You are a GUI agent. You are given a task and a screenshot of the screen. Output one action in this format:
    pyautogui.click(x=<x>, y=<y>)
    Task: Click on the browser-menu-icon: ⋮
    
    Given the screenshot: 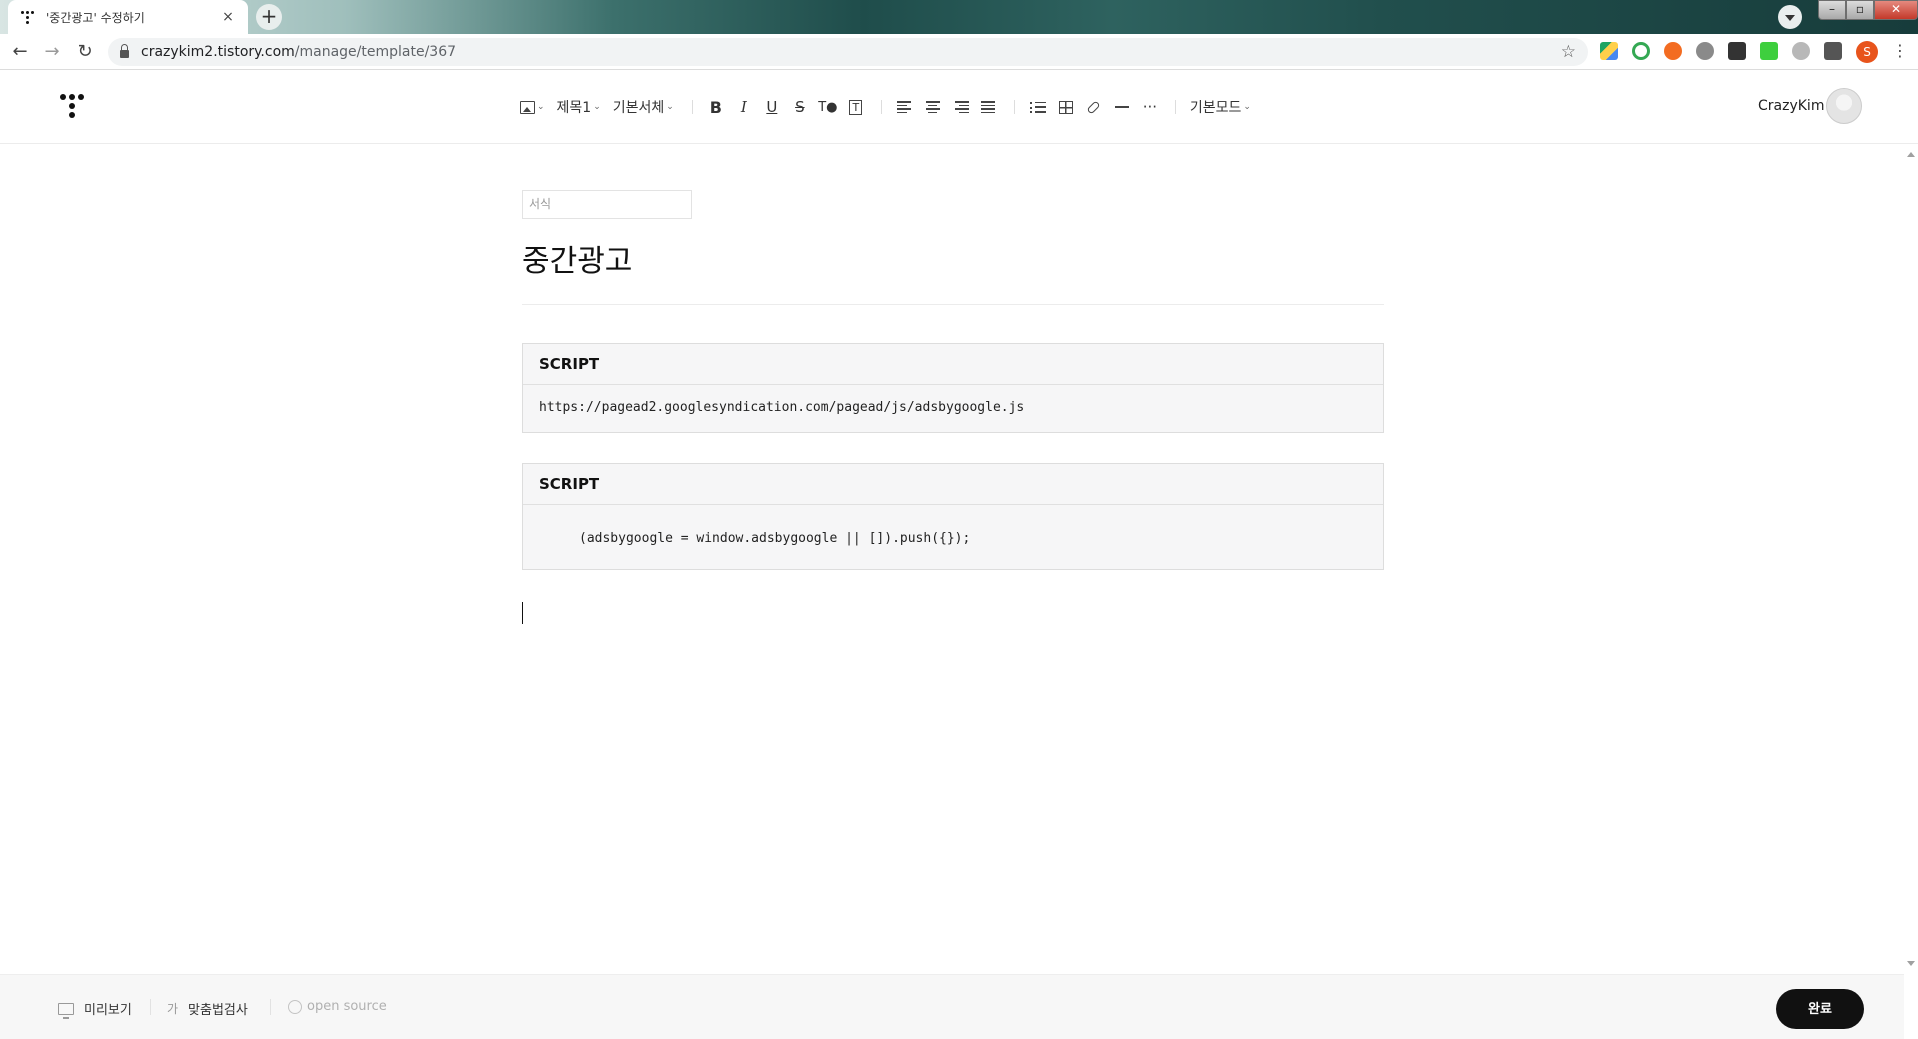 What is the action you would take?
    pyautogui.click(x=1900, y=50)
    